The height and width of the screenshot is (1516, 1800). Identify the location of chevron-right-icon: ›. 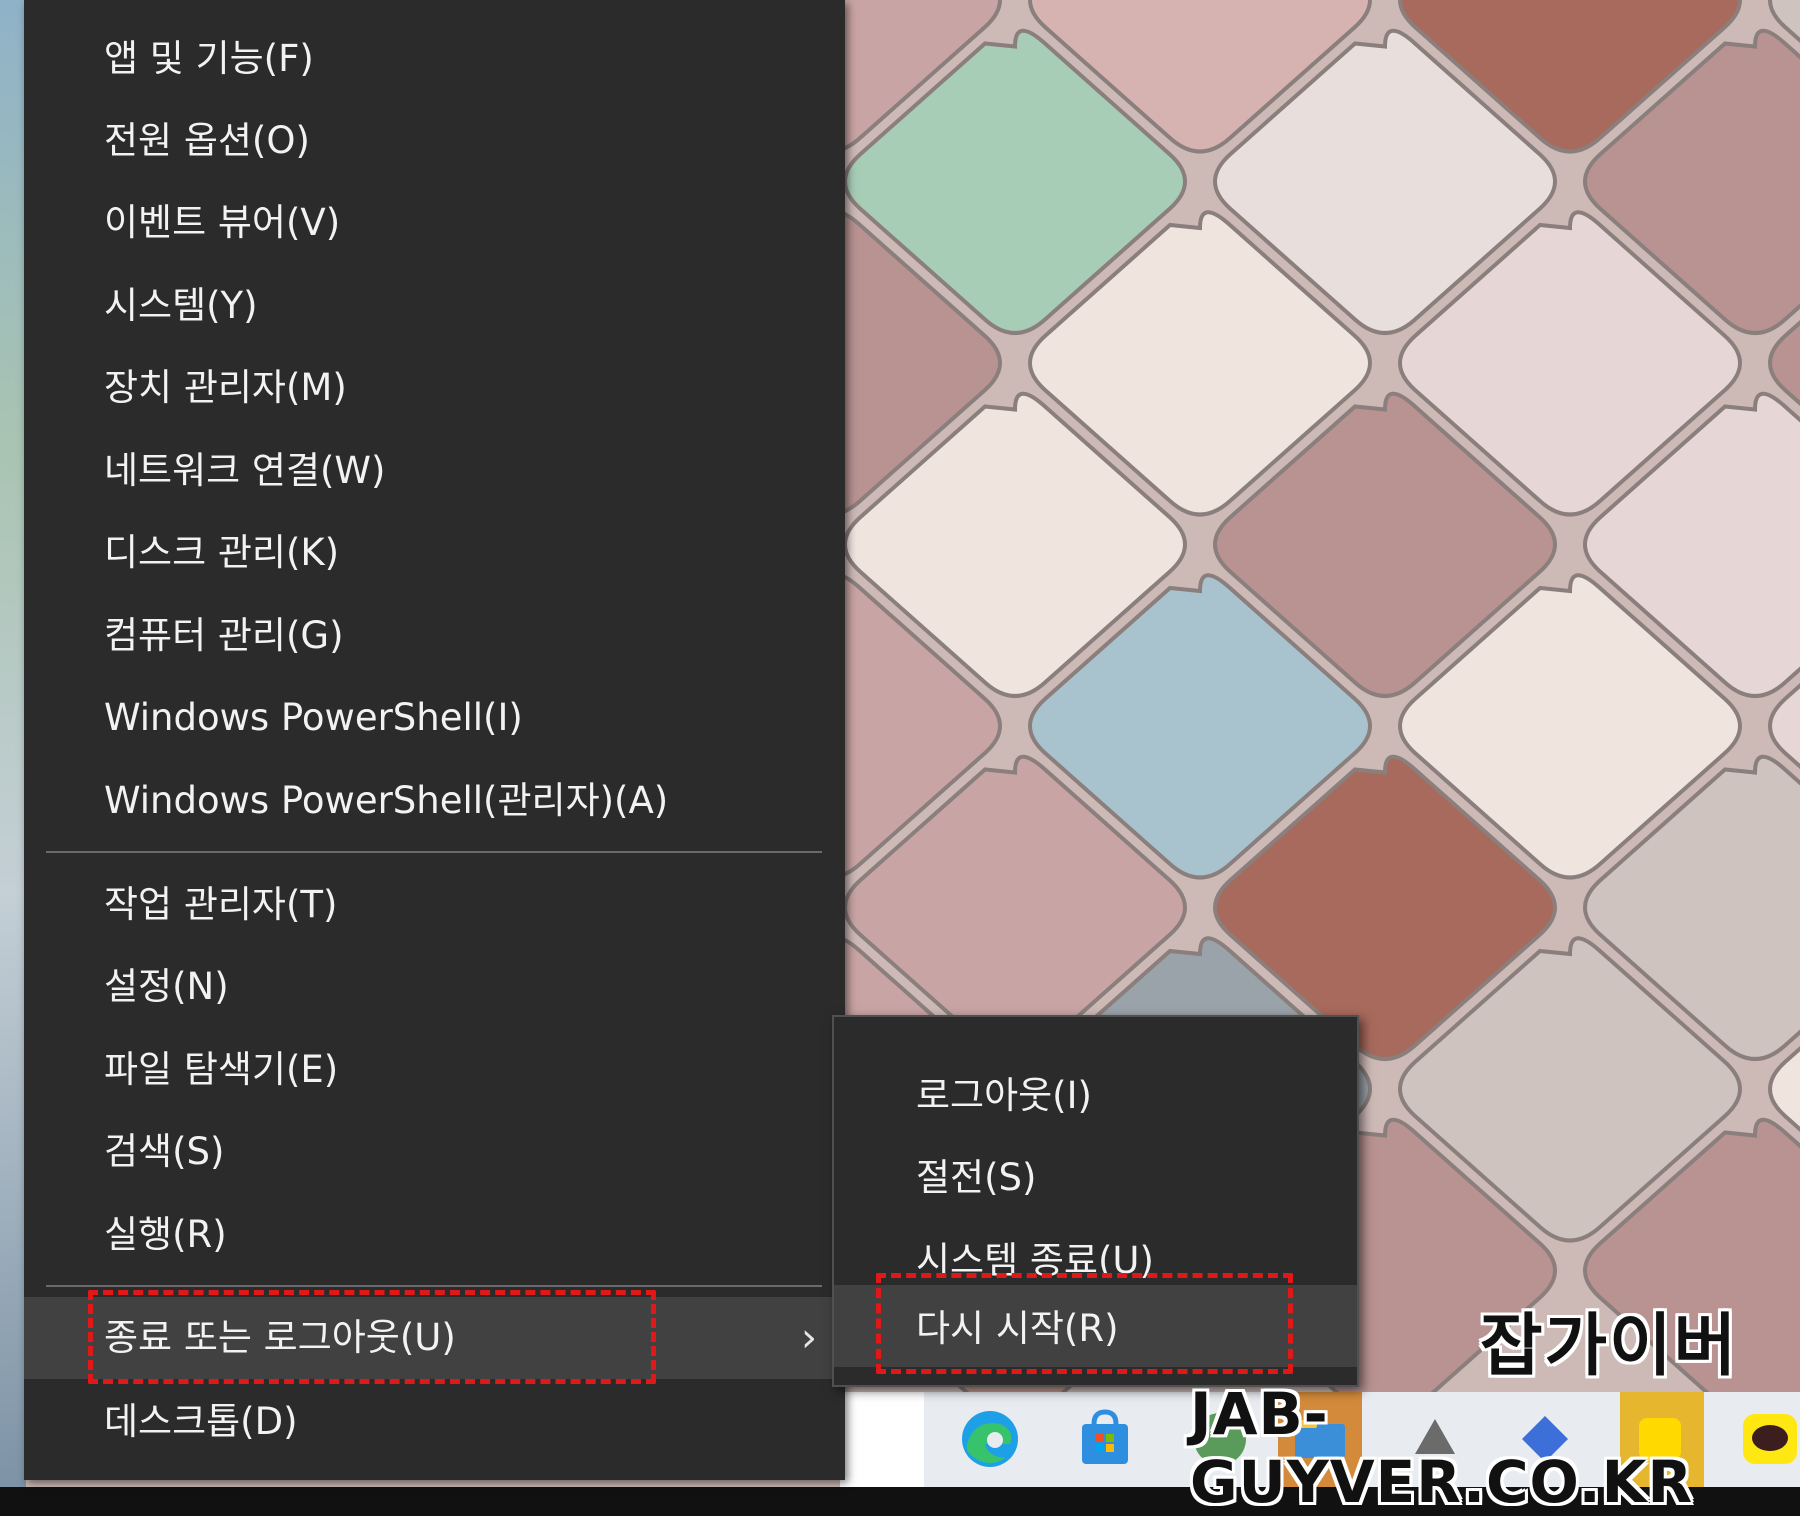
(809, 1338).